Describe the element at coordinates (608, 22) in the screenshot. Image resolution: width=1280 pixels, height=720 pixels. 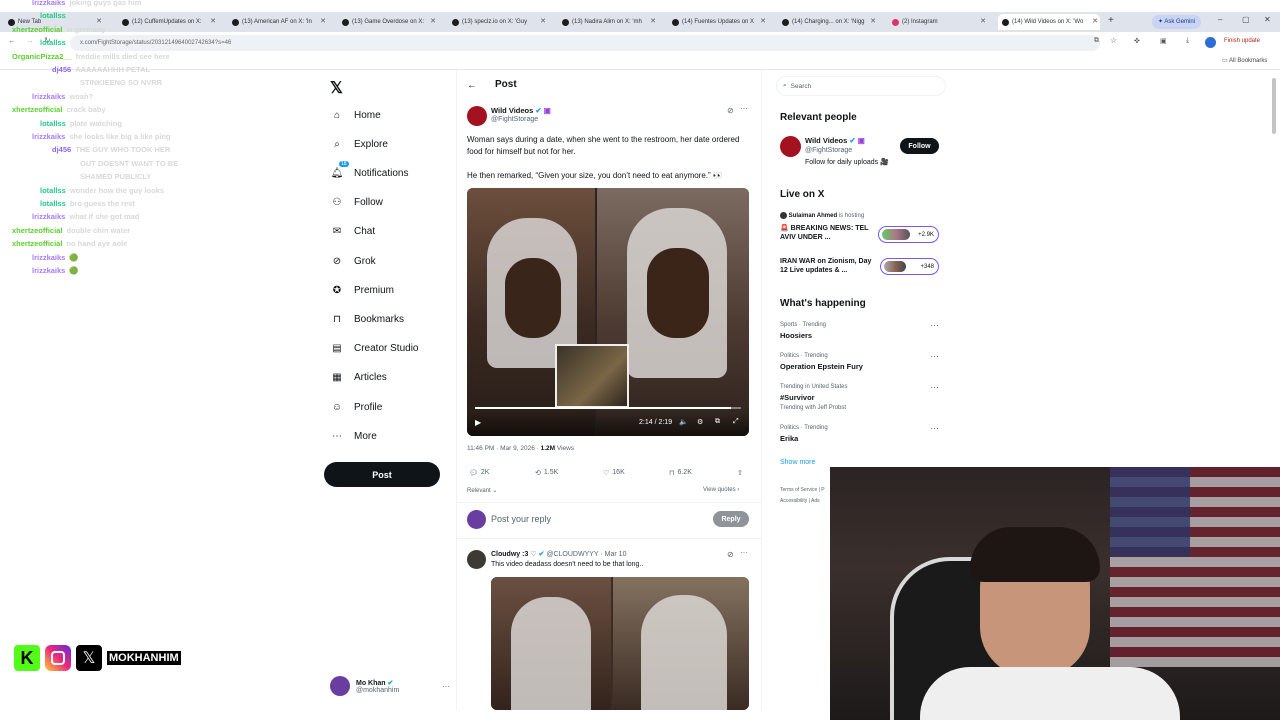
I see `browser-tab: (13) Nadira Alim on X: 'mh ✕` at that location.